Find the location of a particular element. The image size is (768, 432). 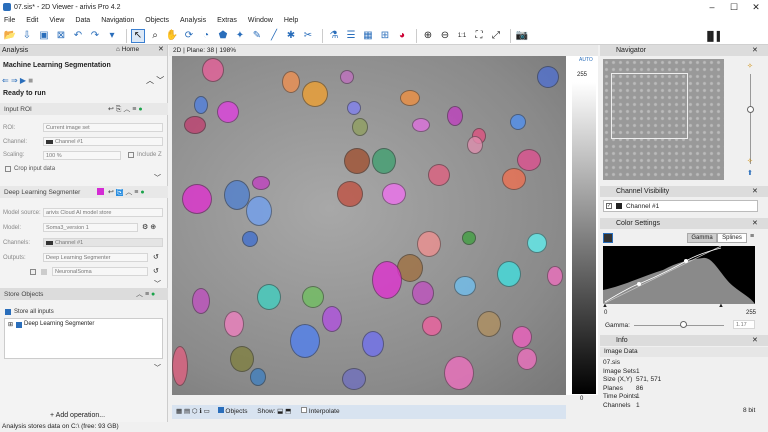

undo-icon: ↶ is located at coordinates (78, 36).